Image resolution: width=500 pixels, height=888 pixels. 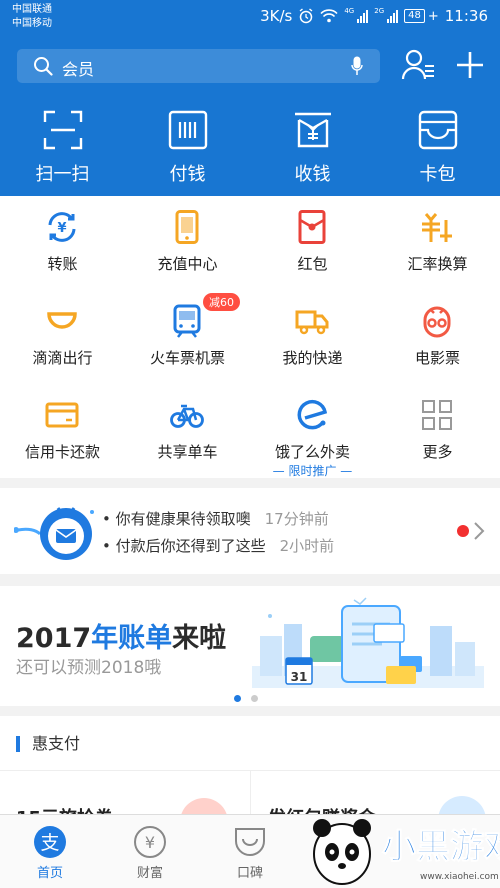 I want to click on movie-icon, so click(x=437, y=322).